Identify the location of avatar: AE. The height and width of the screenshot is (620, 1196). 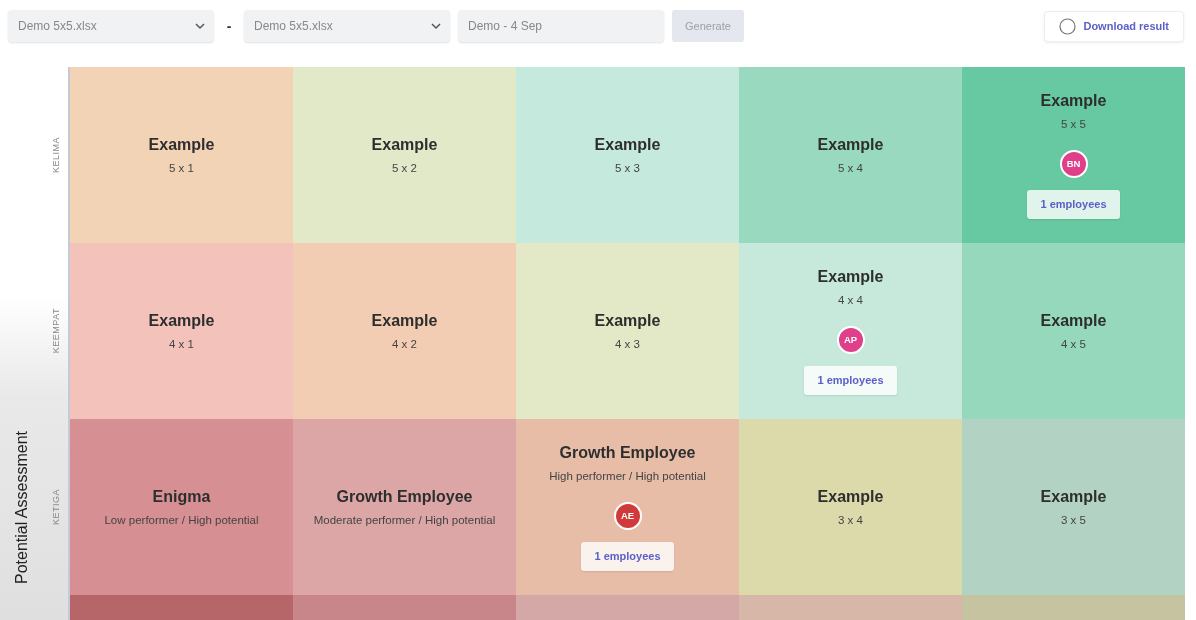
(627, 515).